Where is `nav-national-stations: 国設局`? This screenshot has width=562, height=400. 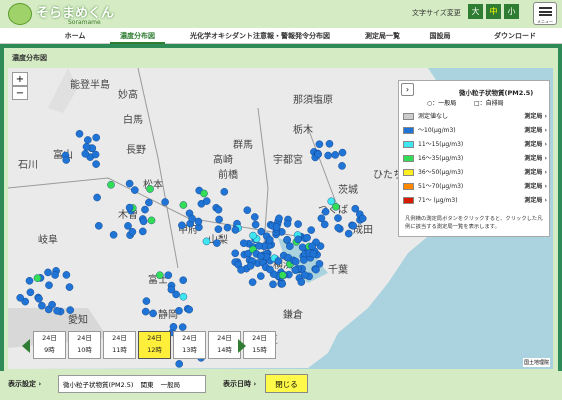 nav-national-stations: 国設局 is located at coordinates (440, 36).